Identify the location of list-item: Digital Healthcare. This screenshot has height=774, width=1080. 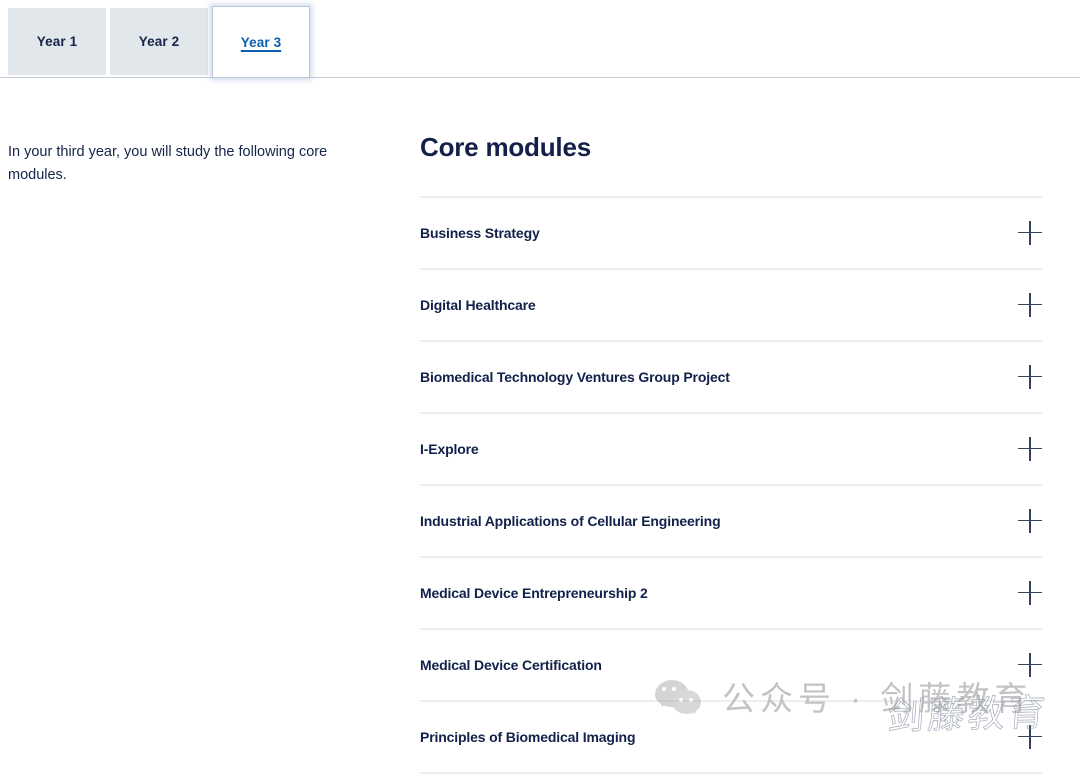
(731, 306).